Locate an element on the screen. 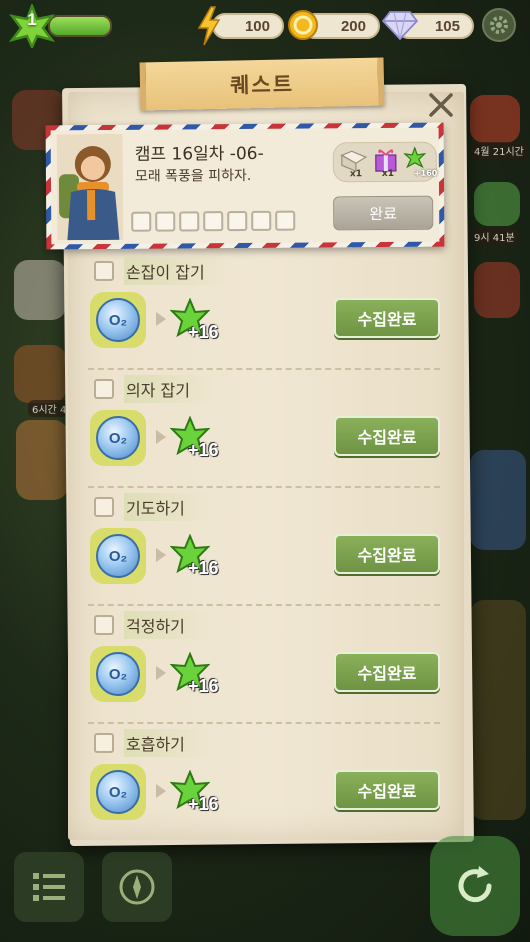 The height and width of the screenshot is (942, 530). settings-button is located at coordinates (499, 25).